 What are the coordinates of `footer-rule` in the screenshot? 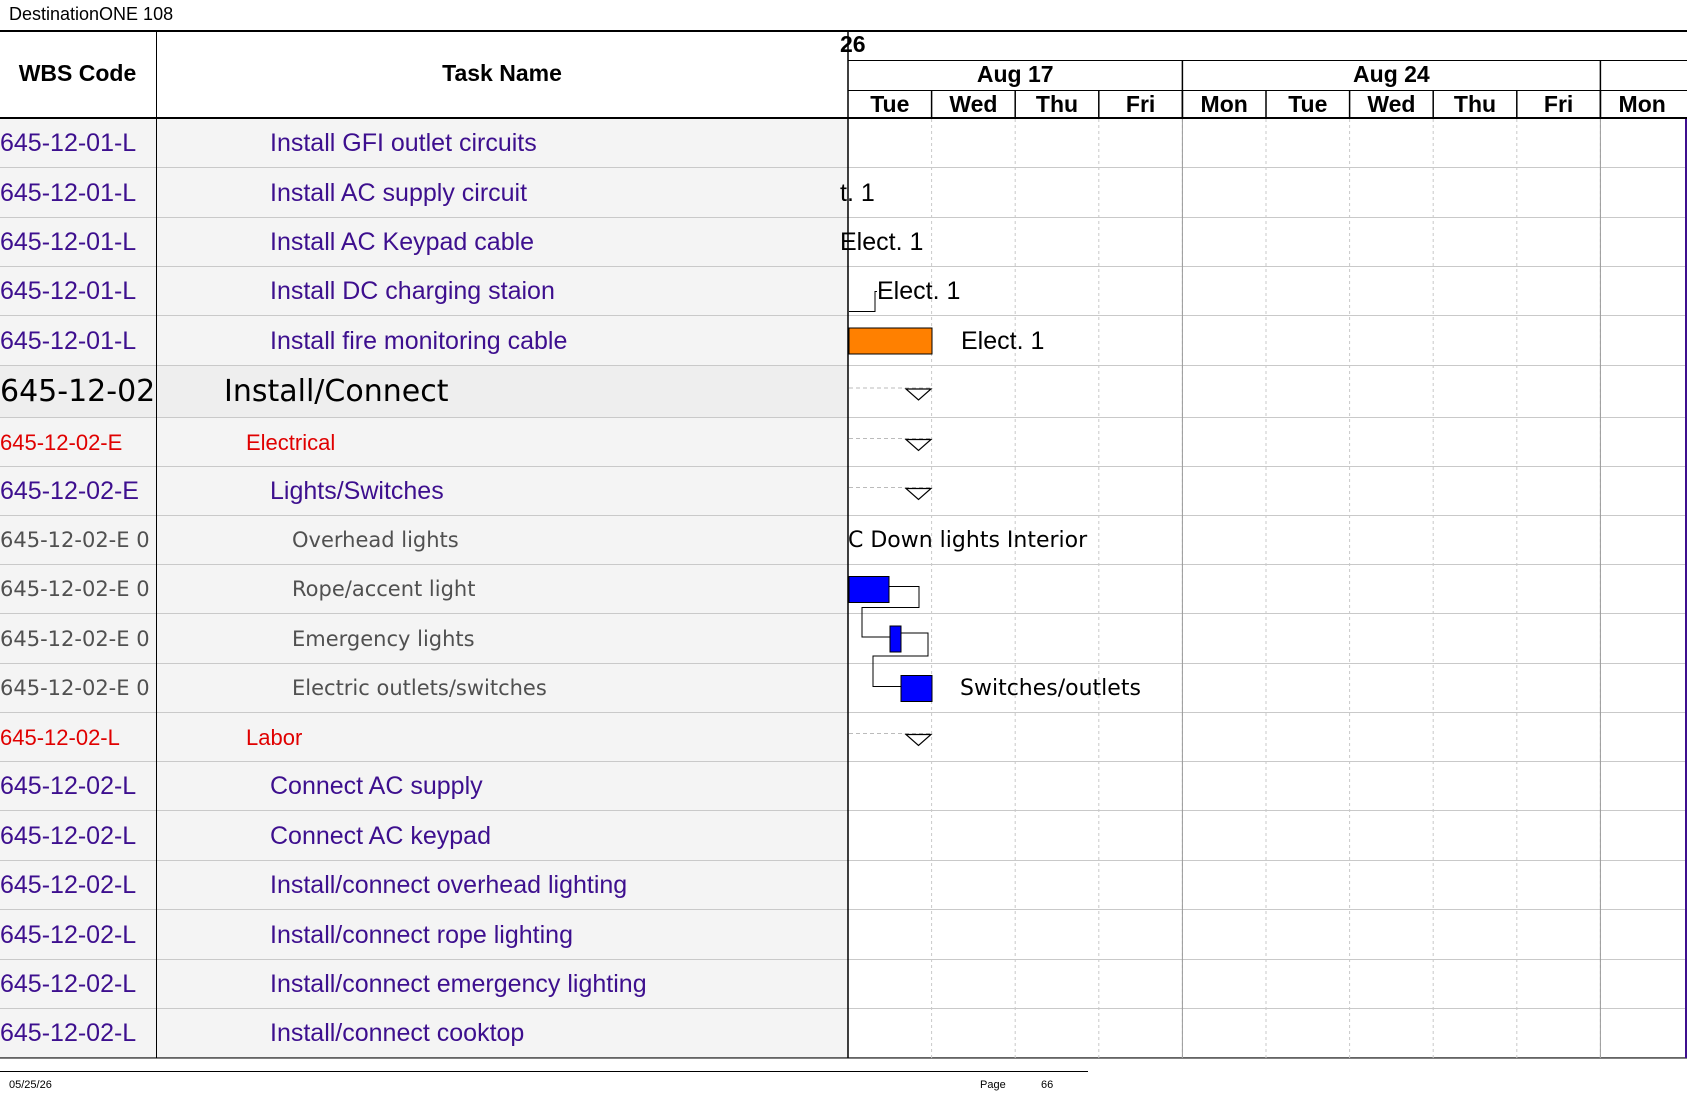 It's located at (544, 1071).